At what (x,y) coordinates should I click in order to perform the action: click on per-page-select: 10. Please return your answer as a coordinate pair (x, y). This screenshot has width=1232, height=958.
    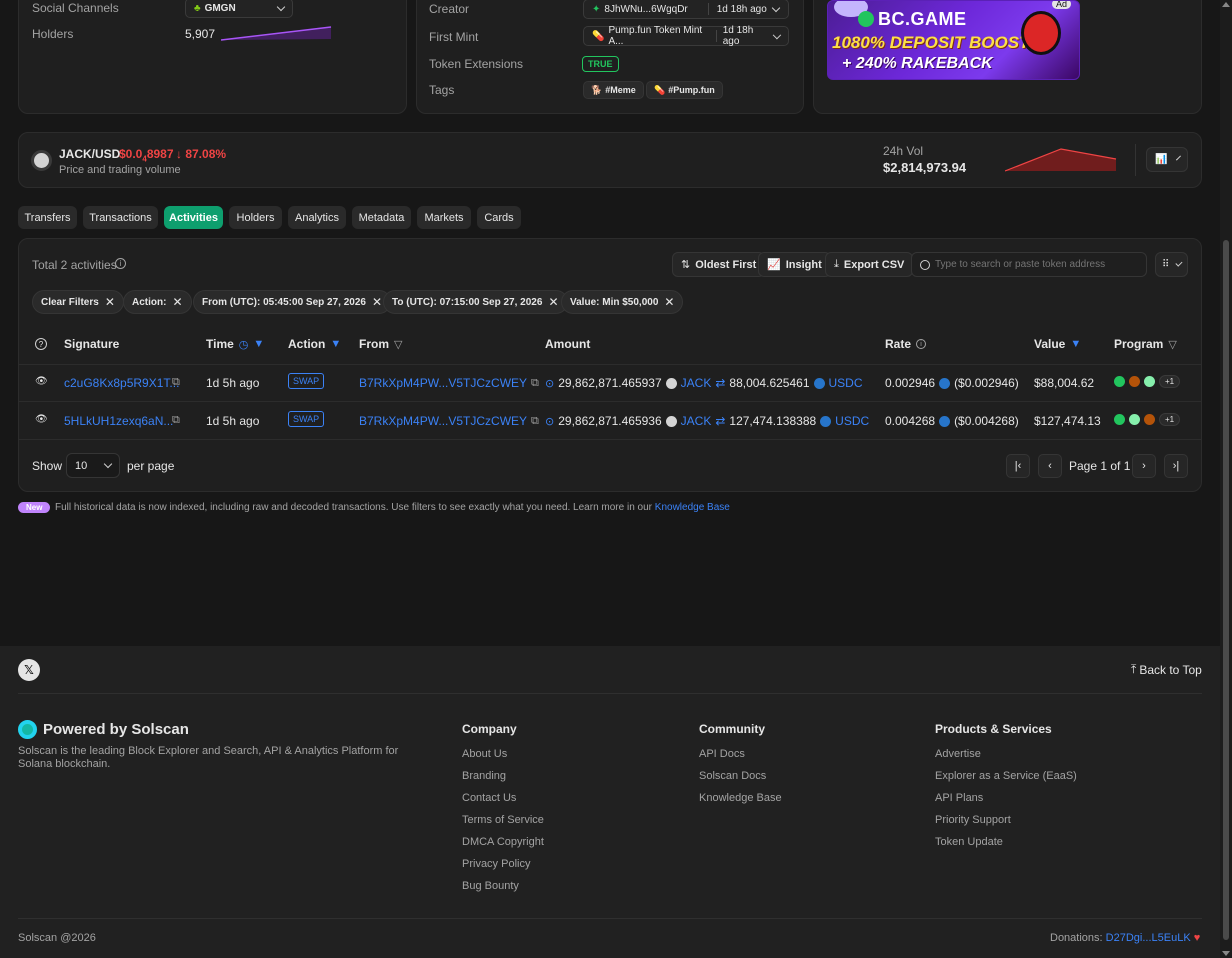
    Looking at the image, I should click on (93, 465).